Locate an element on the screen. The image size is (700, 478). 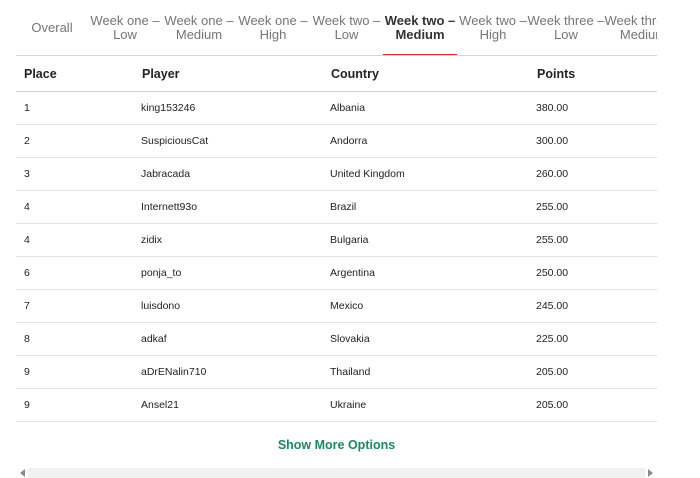
cell-place: 6 is located at coordinates (27, 273).